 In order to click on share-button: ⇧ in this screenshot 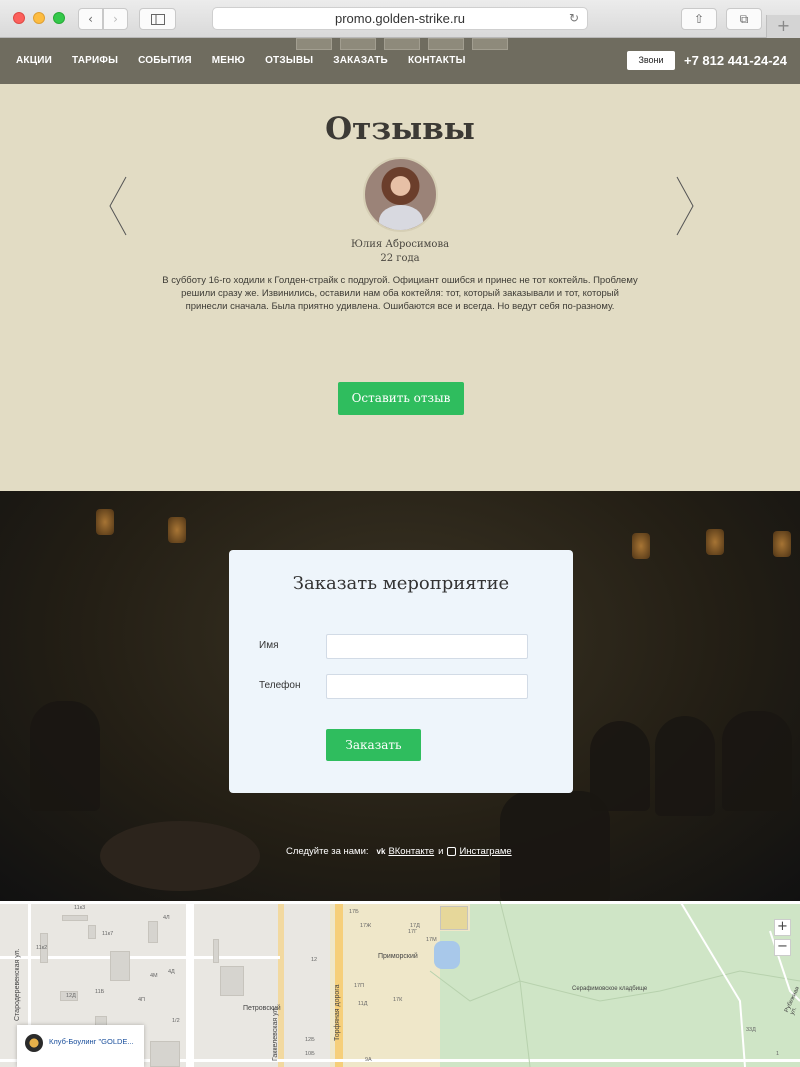, I will do `click(699, 19)`.